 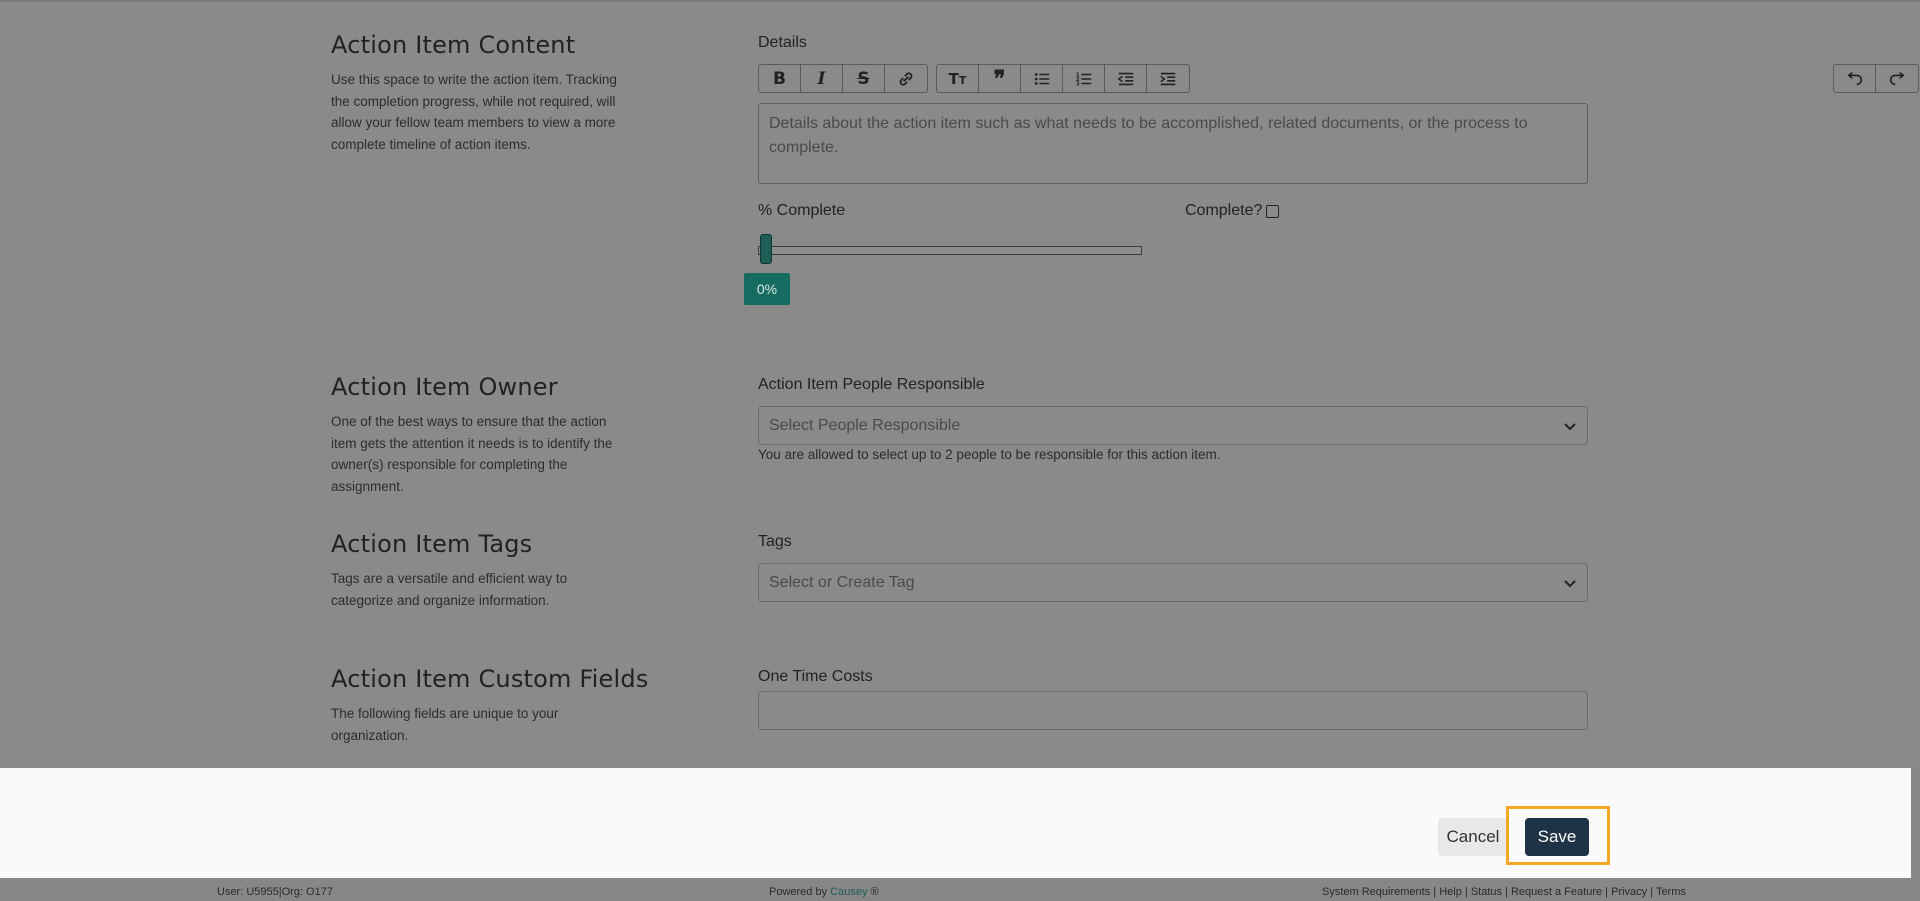 What do you see at coordinates (1671, 892) in the screenshot?
I see `footer-link-terms: Terms` at bounding box center [1671, 892].